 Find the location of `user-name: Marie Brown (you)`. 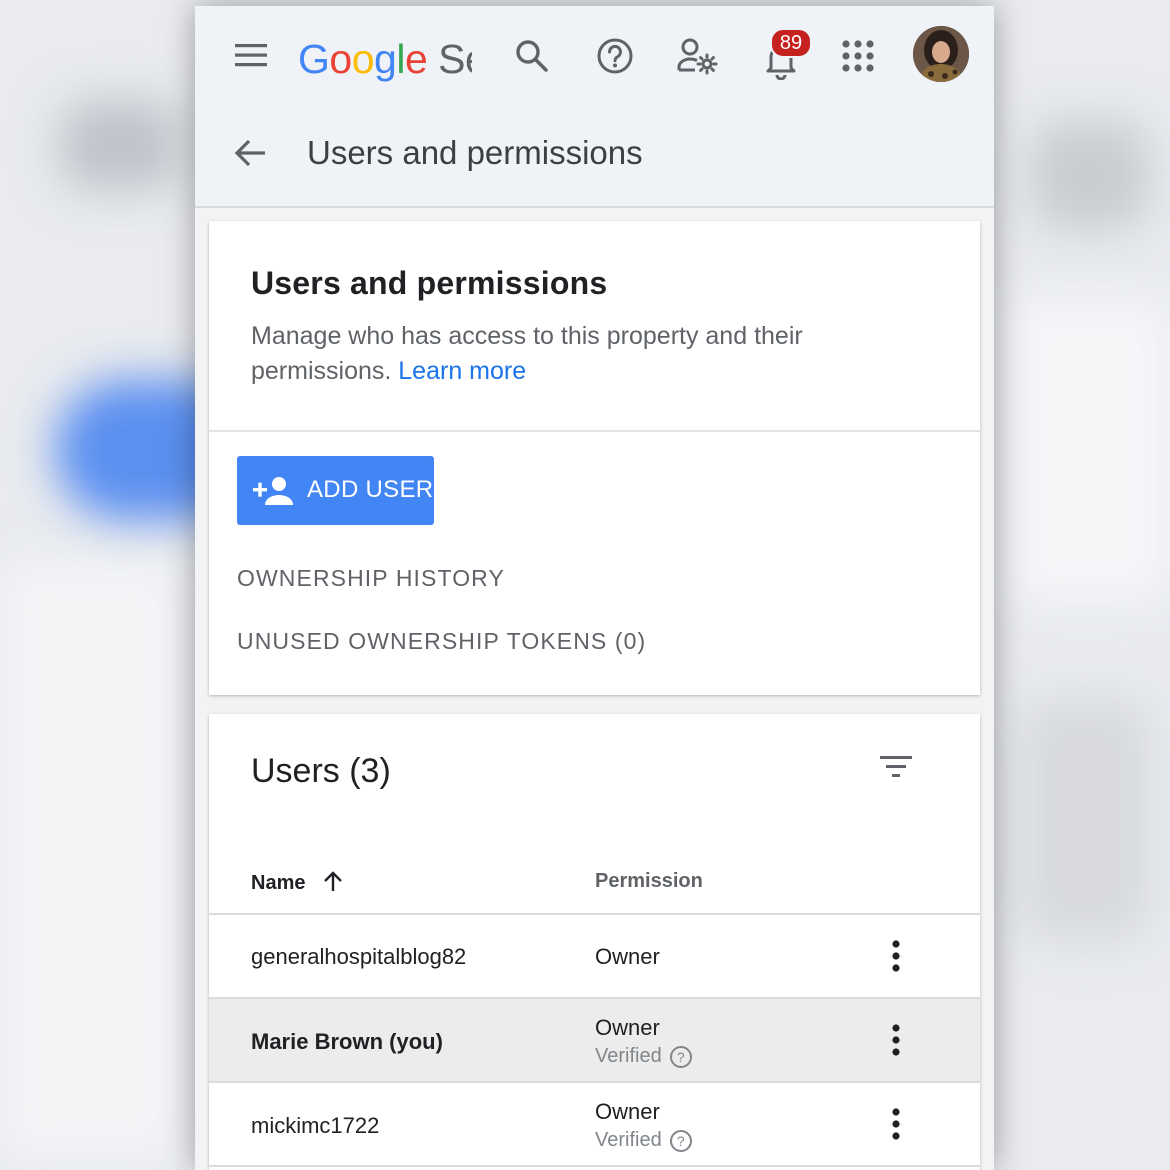

user-name: Marie Brown (you) is located at coordinates (347, 1041).